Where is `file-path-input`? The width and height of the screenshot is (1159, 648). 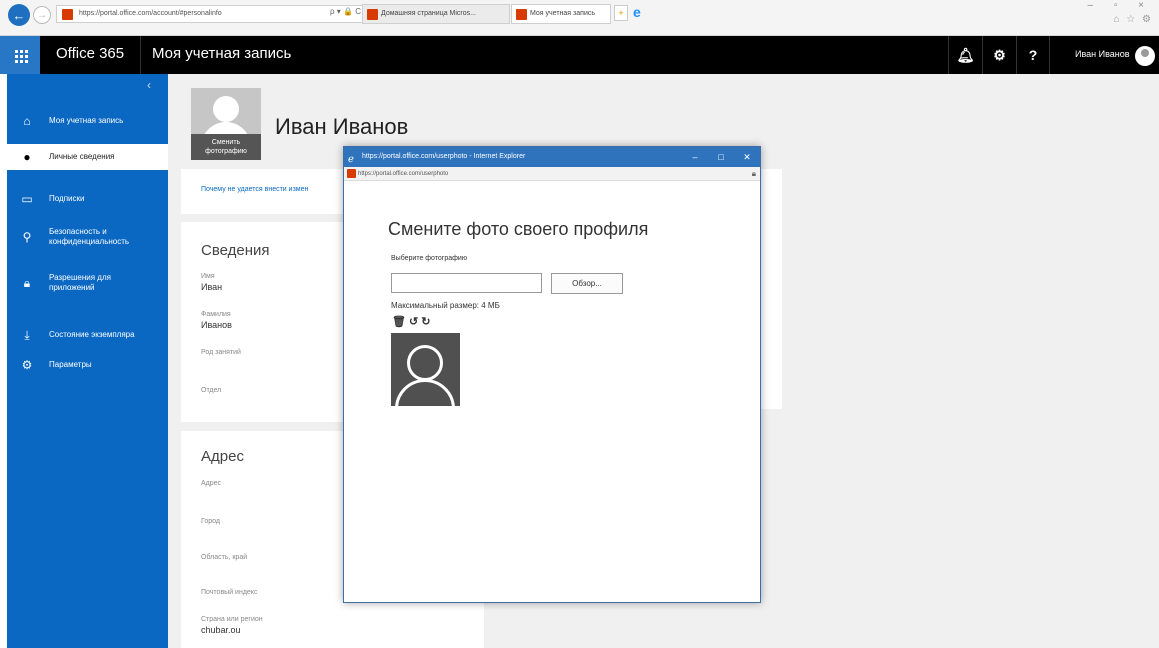 file-path-input is located at coordinates (466, 283).